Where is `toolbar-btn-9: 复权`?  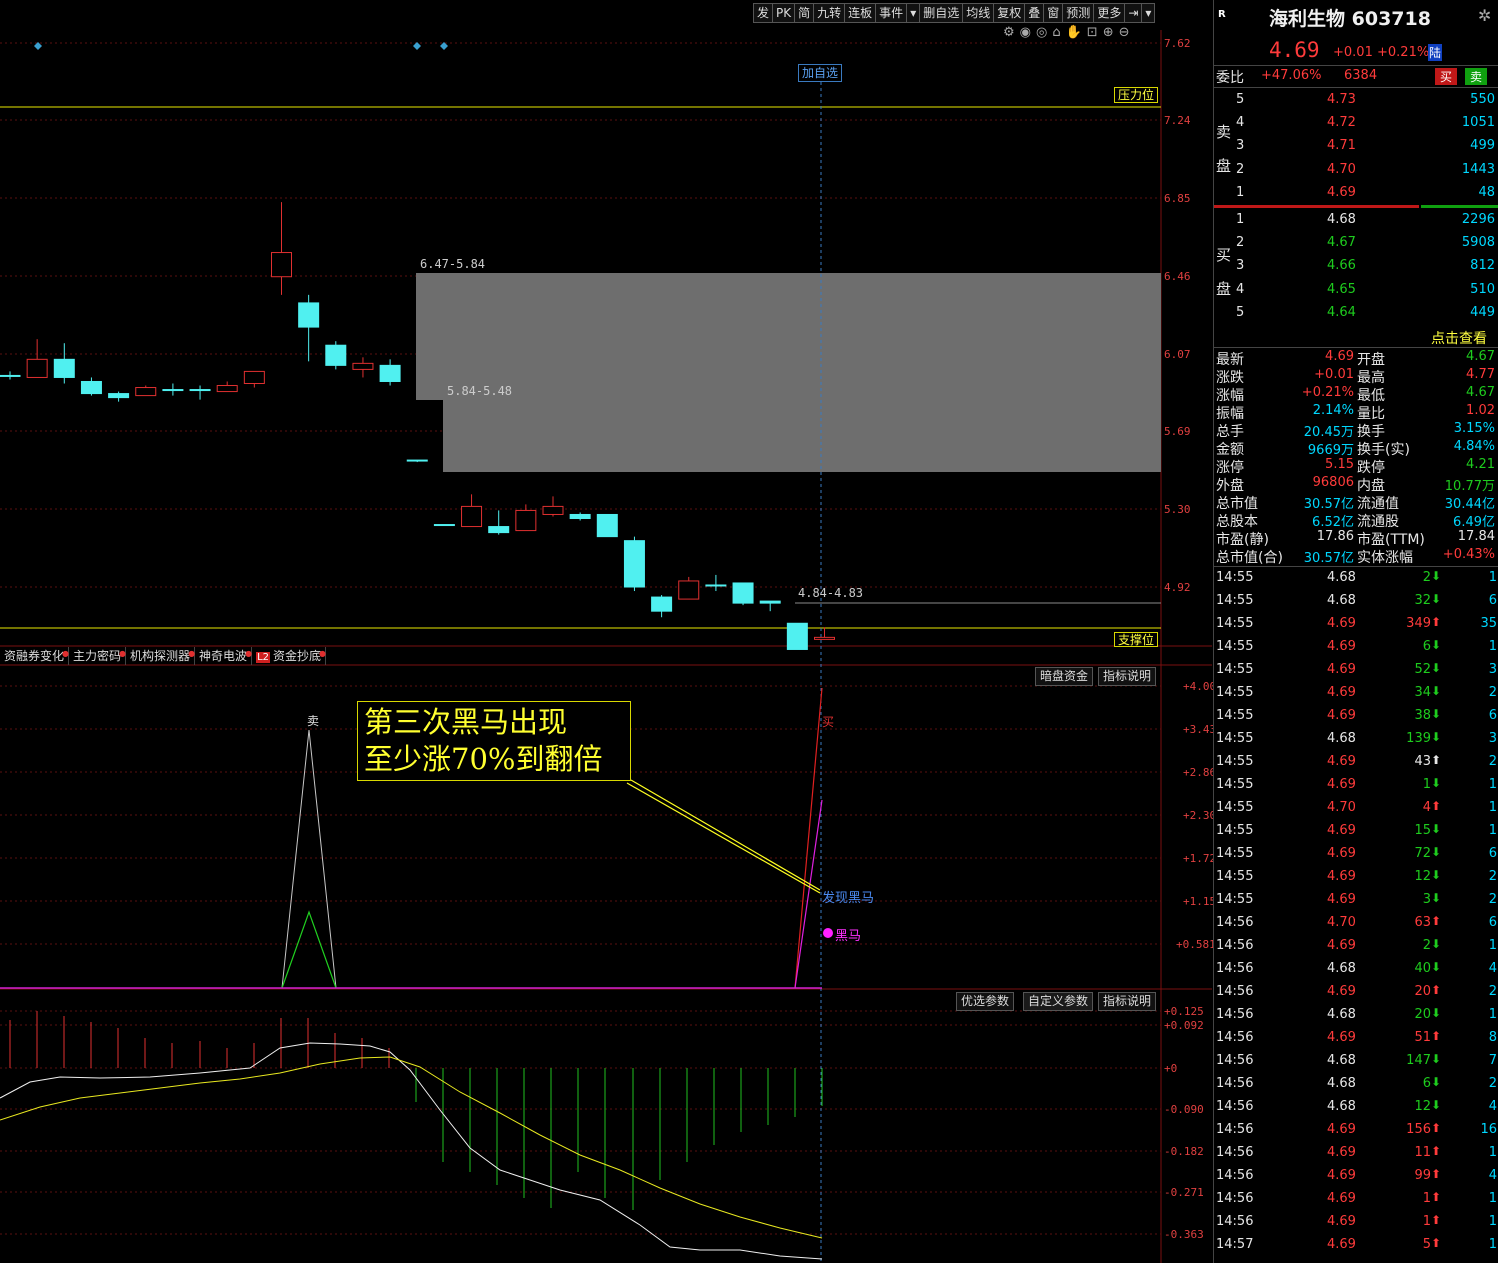 toolbar-btn-9: 复权 is located at coordinates (1009, 13).